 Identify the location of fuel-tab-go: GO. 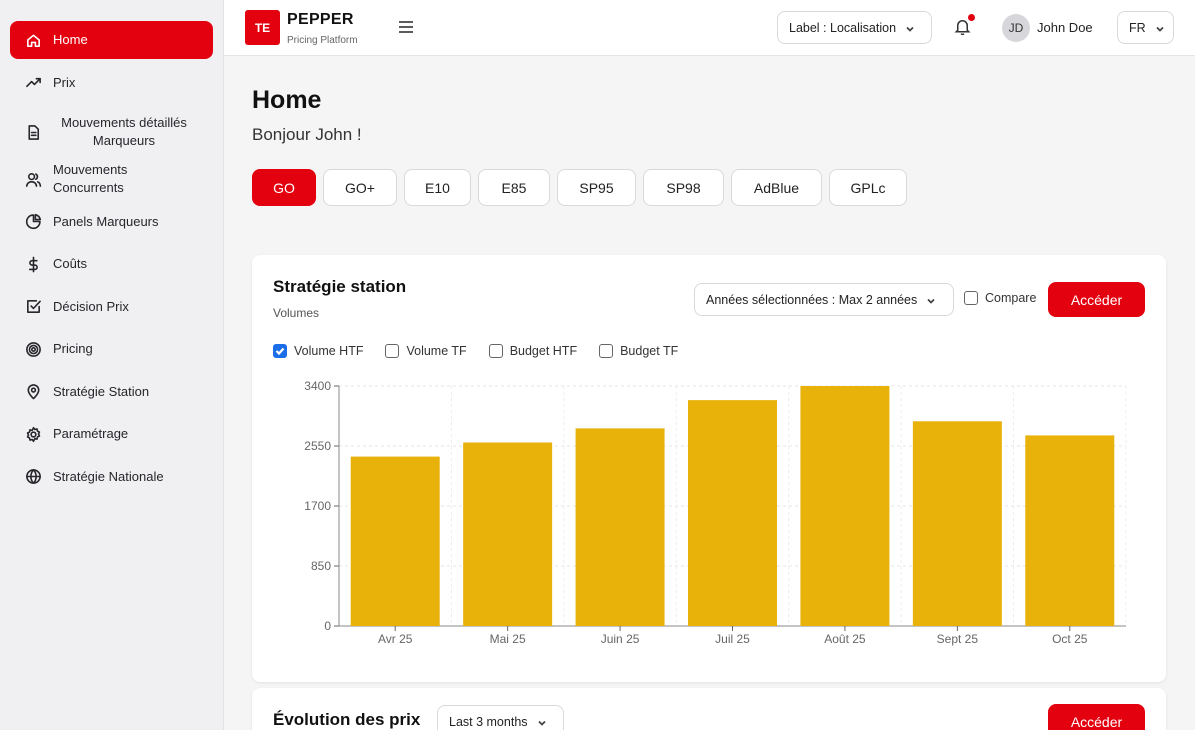
(284, 187).